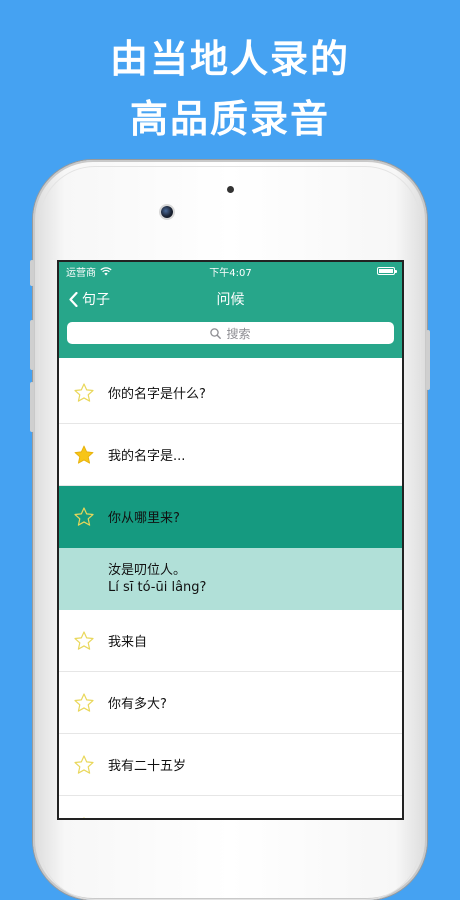  What do you see at coordinates (106, 270) in the screenshot?
I see `wifi-icon` at bounding box center [106, 270].